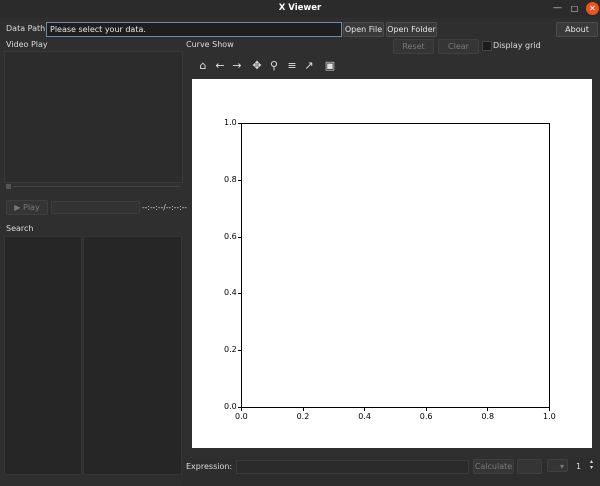 This screenshot has width=600, height=486. Describe the element at coordinates (574, 8) in the screenshot. I see `maximize-icon: □` at that location.